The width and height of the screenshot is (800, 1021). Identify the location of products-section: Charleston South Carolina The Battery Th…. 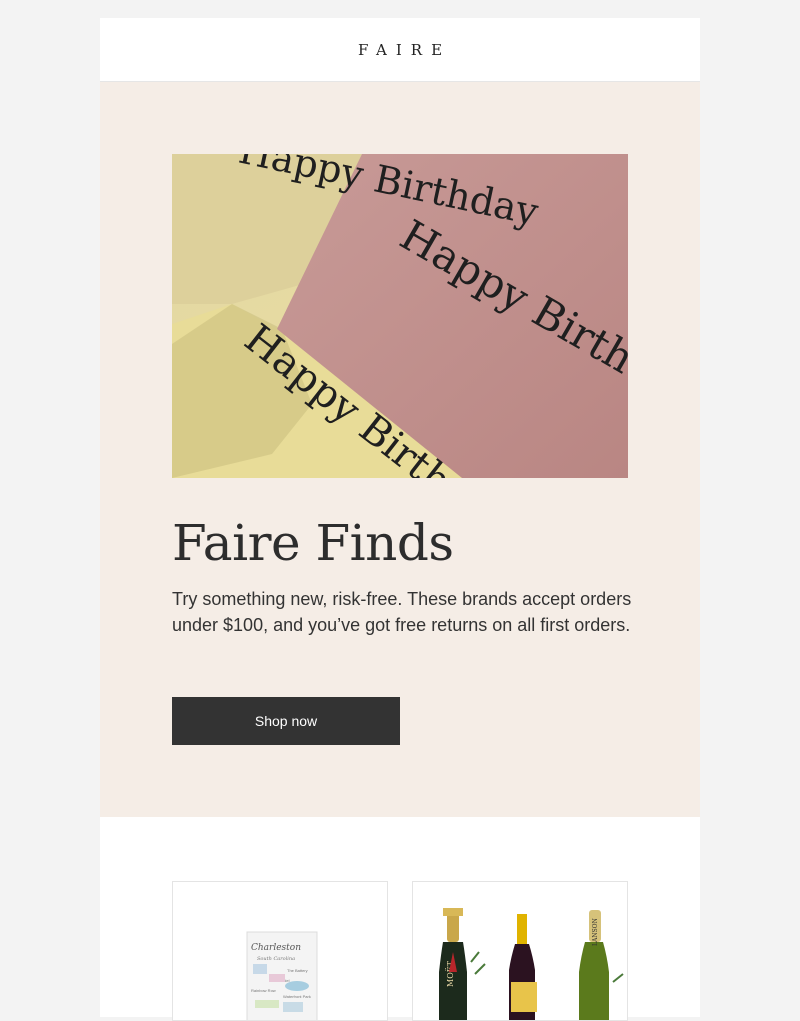
(400, 919).